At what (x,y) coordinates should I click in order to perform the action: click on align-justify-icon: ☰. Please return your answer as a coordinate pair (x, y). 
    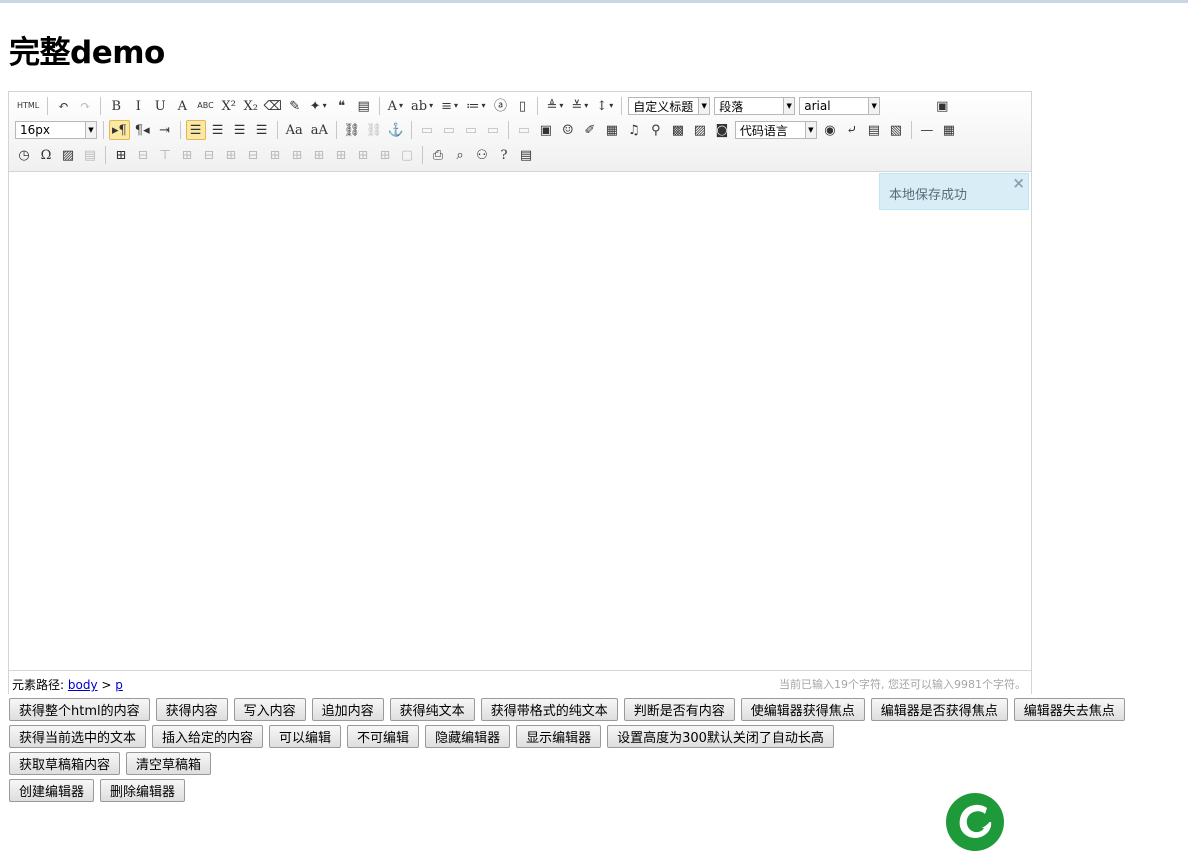
    Looking at the image, I should click on (262, 130).